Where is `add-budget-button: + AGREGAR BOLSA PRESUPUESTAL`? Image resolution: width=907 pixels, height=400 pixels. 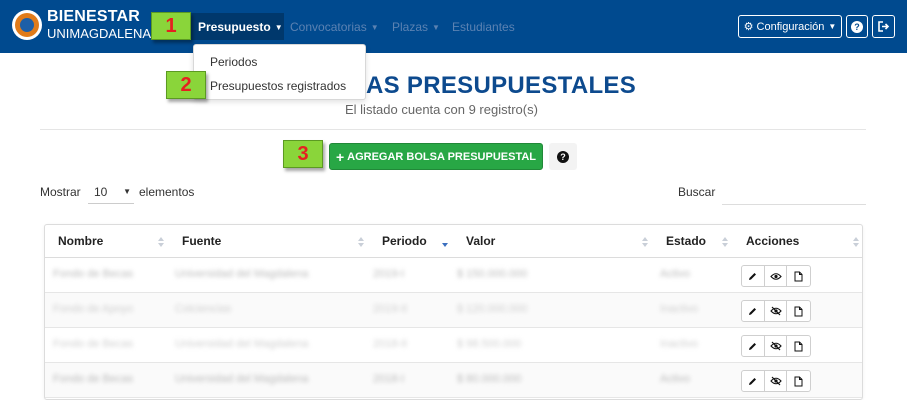 add-budget-button: + AGREGAR BOLSA PRESUPUESTAL is located at coordinates (436, 156).